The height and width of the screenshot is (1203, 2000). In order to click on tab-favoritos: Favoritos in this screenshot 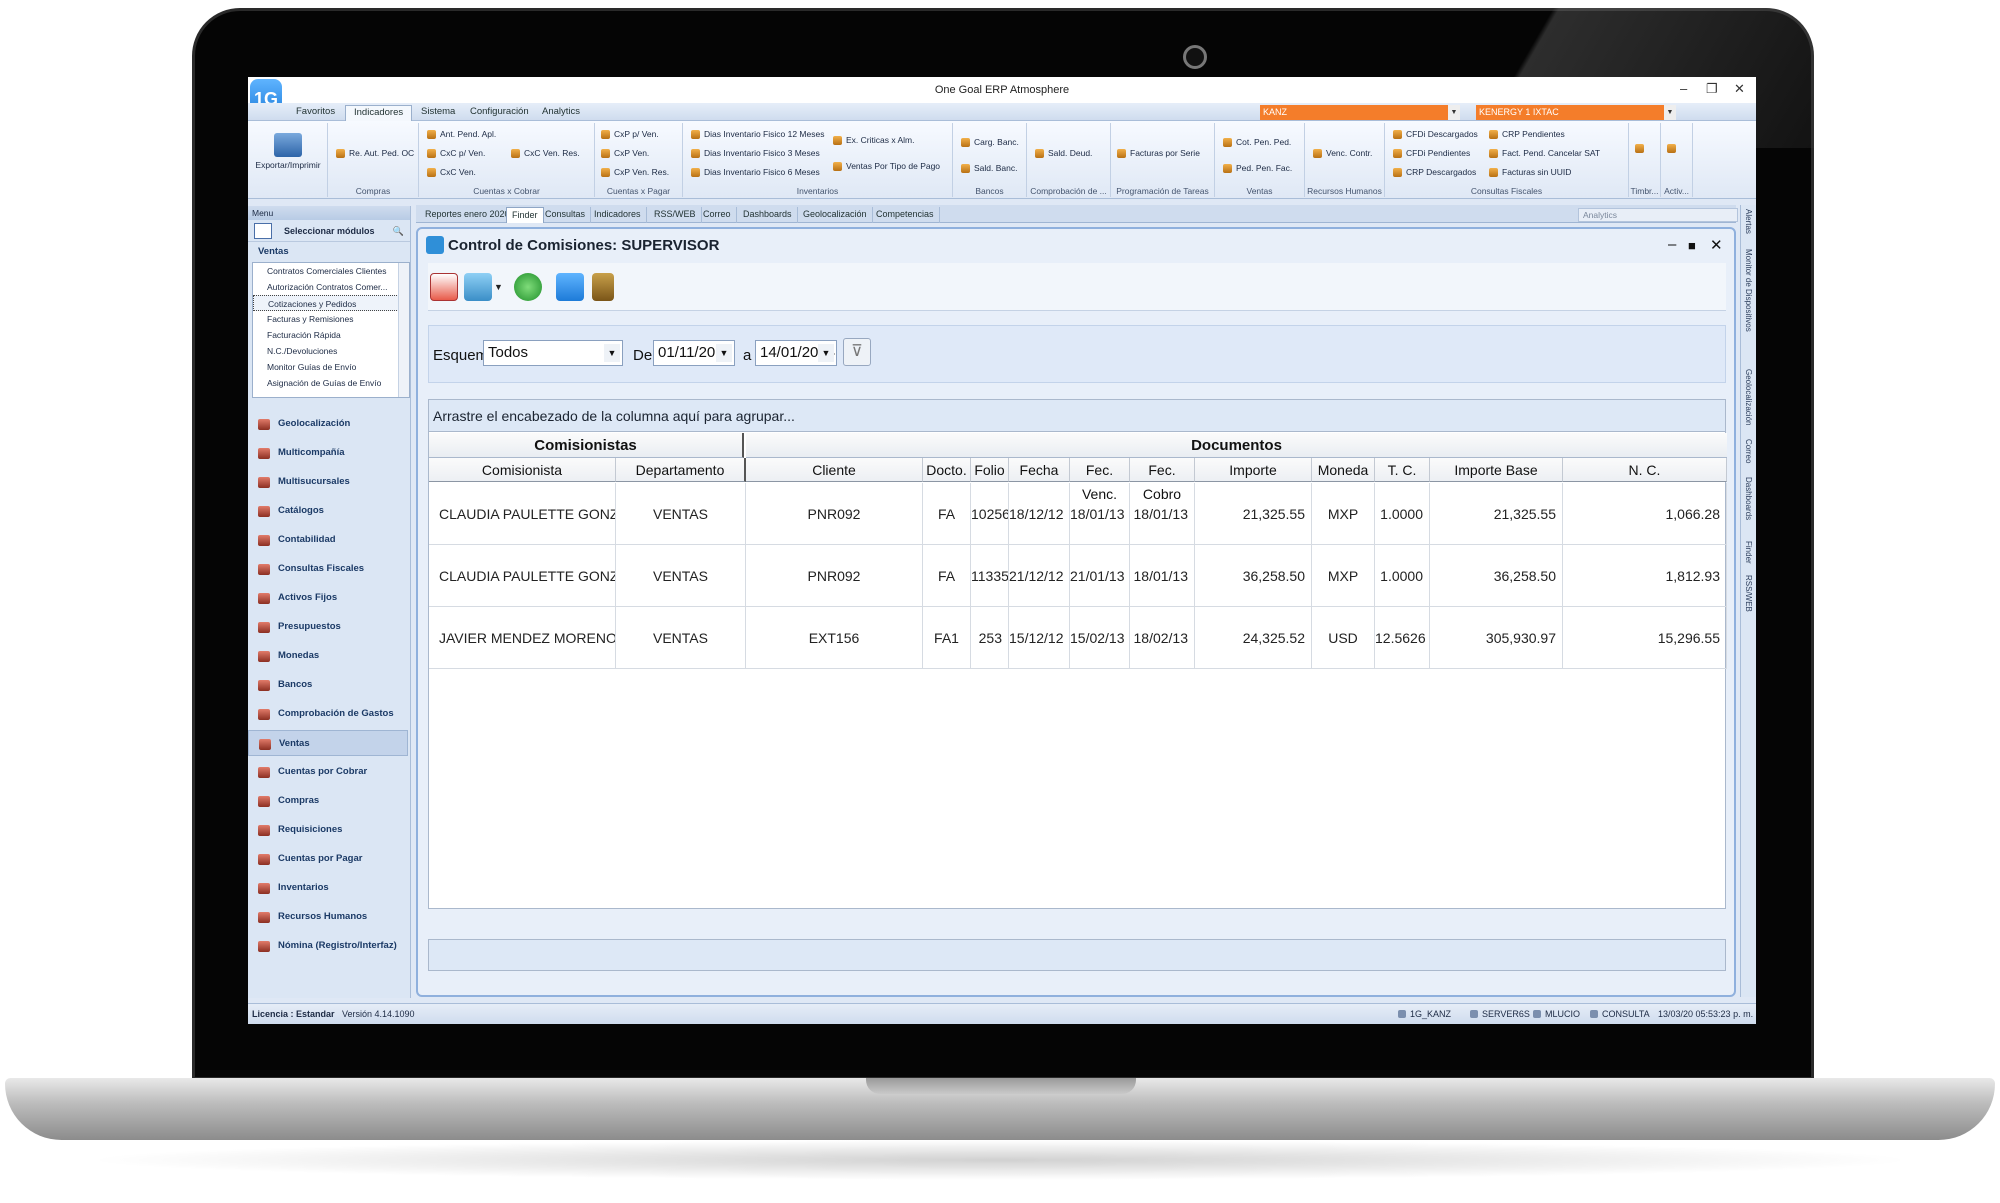, I will do `click(315, 113)`.